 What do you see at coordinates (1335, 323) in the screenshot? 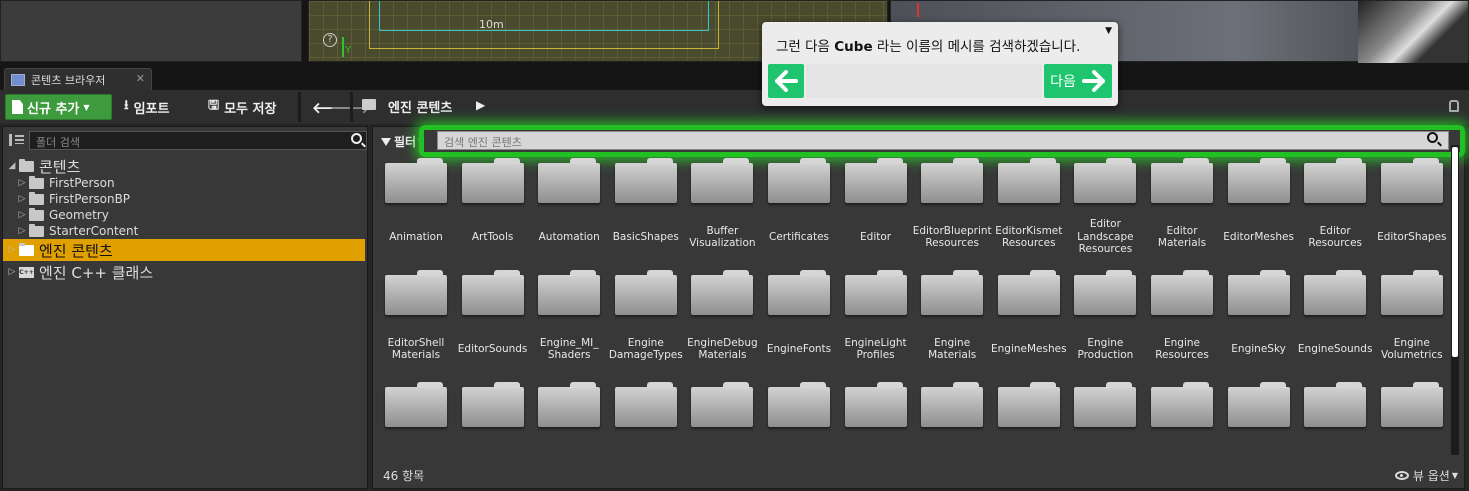
I see `folder-tile: EngineSounds` at bounding box center [1335, 323].